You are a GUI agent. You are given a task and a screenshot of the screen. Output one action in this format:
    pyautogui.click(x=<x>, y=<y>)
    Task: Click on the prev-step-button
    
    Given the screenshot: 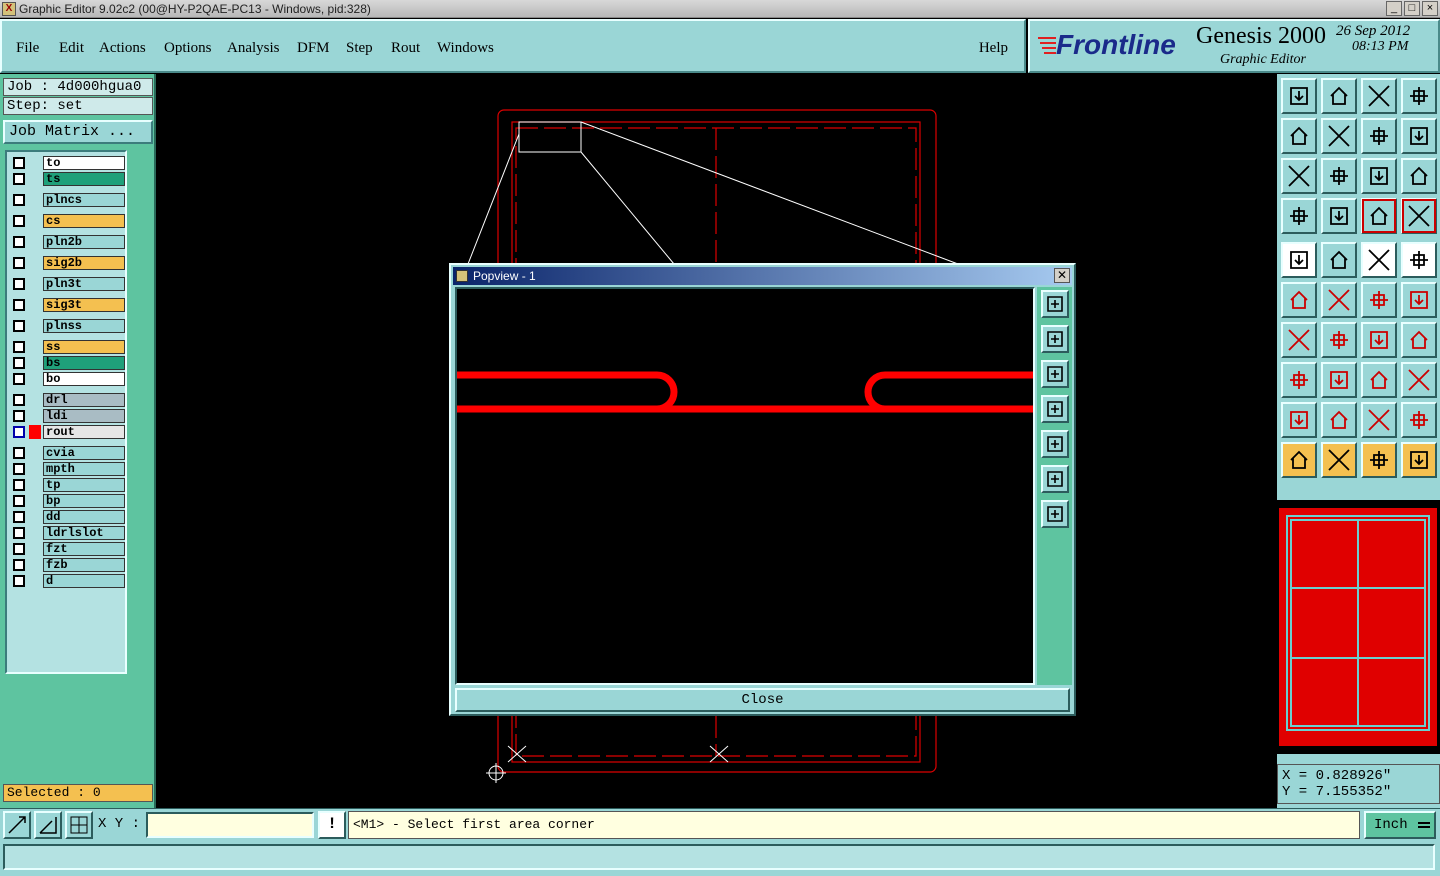 What is the action you would take?
    pyautogui.click(x=1299, y=136)
    